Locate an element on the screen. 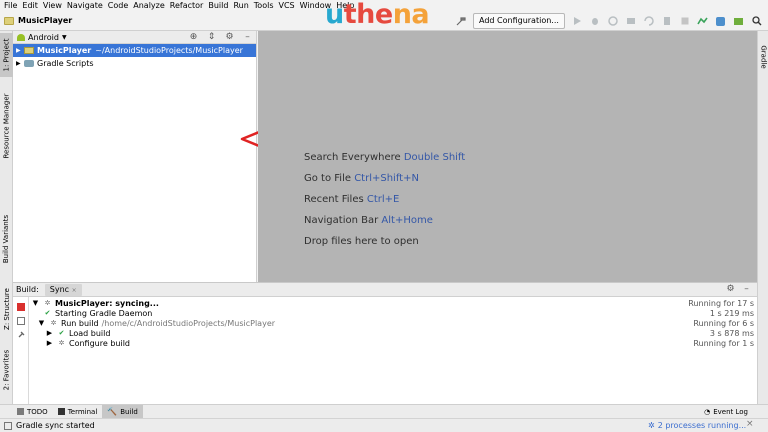  hammer-icon: 🔨 is located at coordinates (112, 411).